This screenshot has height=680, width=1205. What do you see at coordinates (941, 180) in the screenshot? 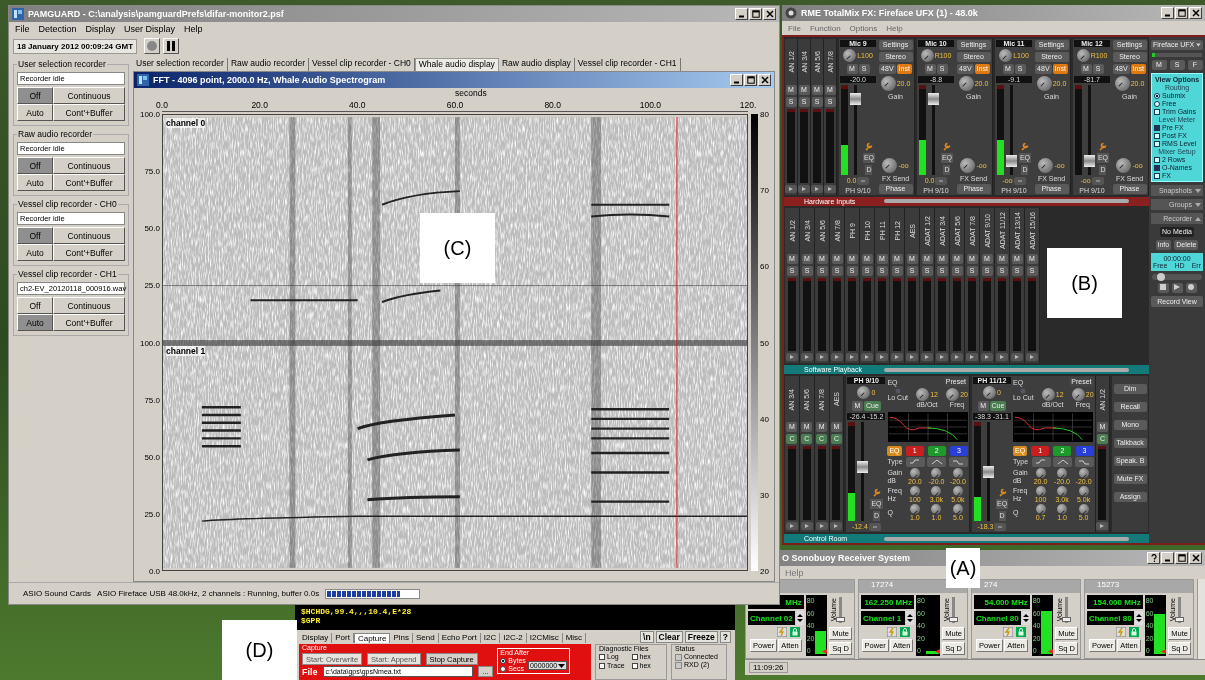
I see `link-button` at bounding box center [941, 180].